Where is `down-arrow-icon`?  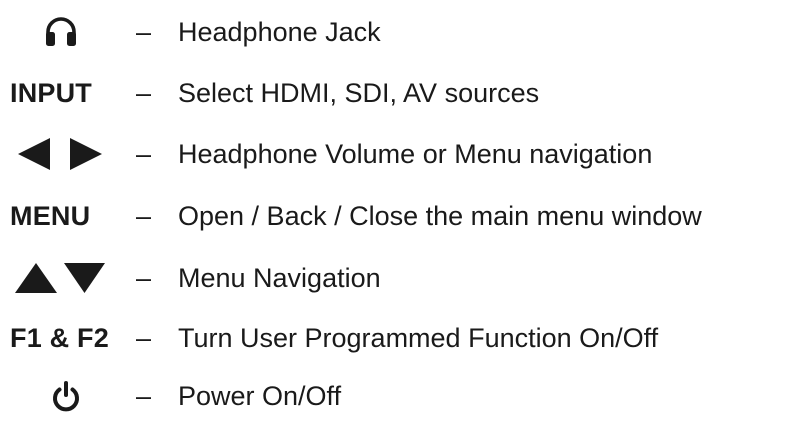 down-arrow-icon is located at coordinates (84, 278).